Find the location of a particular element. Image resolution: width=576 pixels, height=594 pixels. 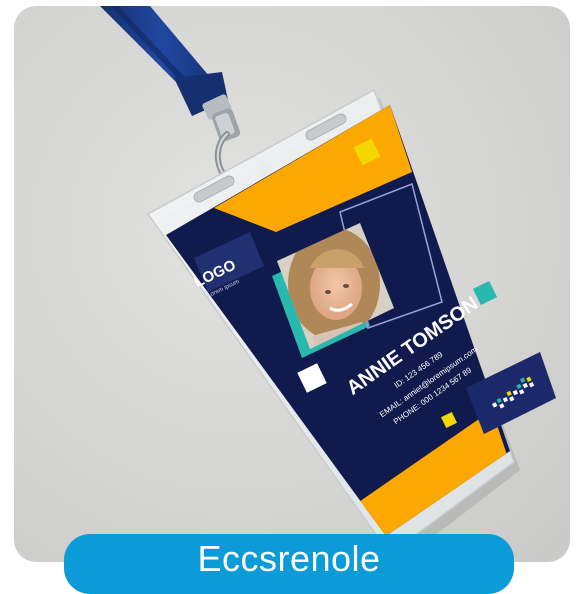

product-category-label: Eccsrenole is located at coordinates (289, 558).